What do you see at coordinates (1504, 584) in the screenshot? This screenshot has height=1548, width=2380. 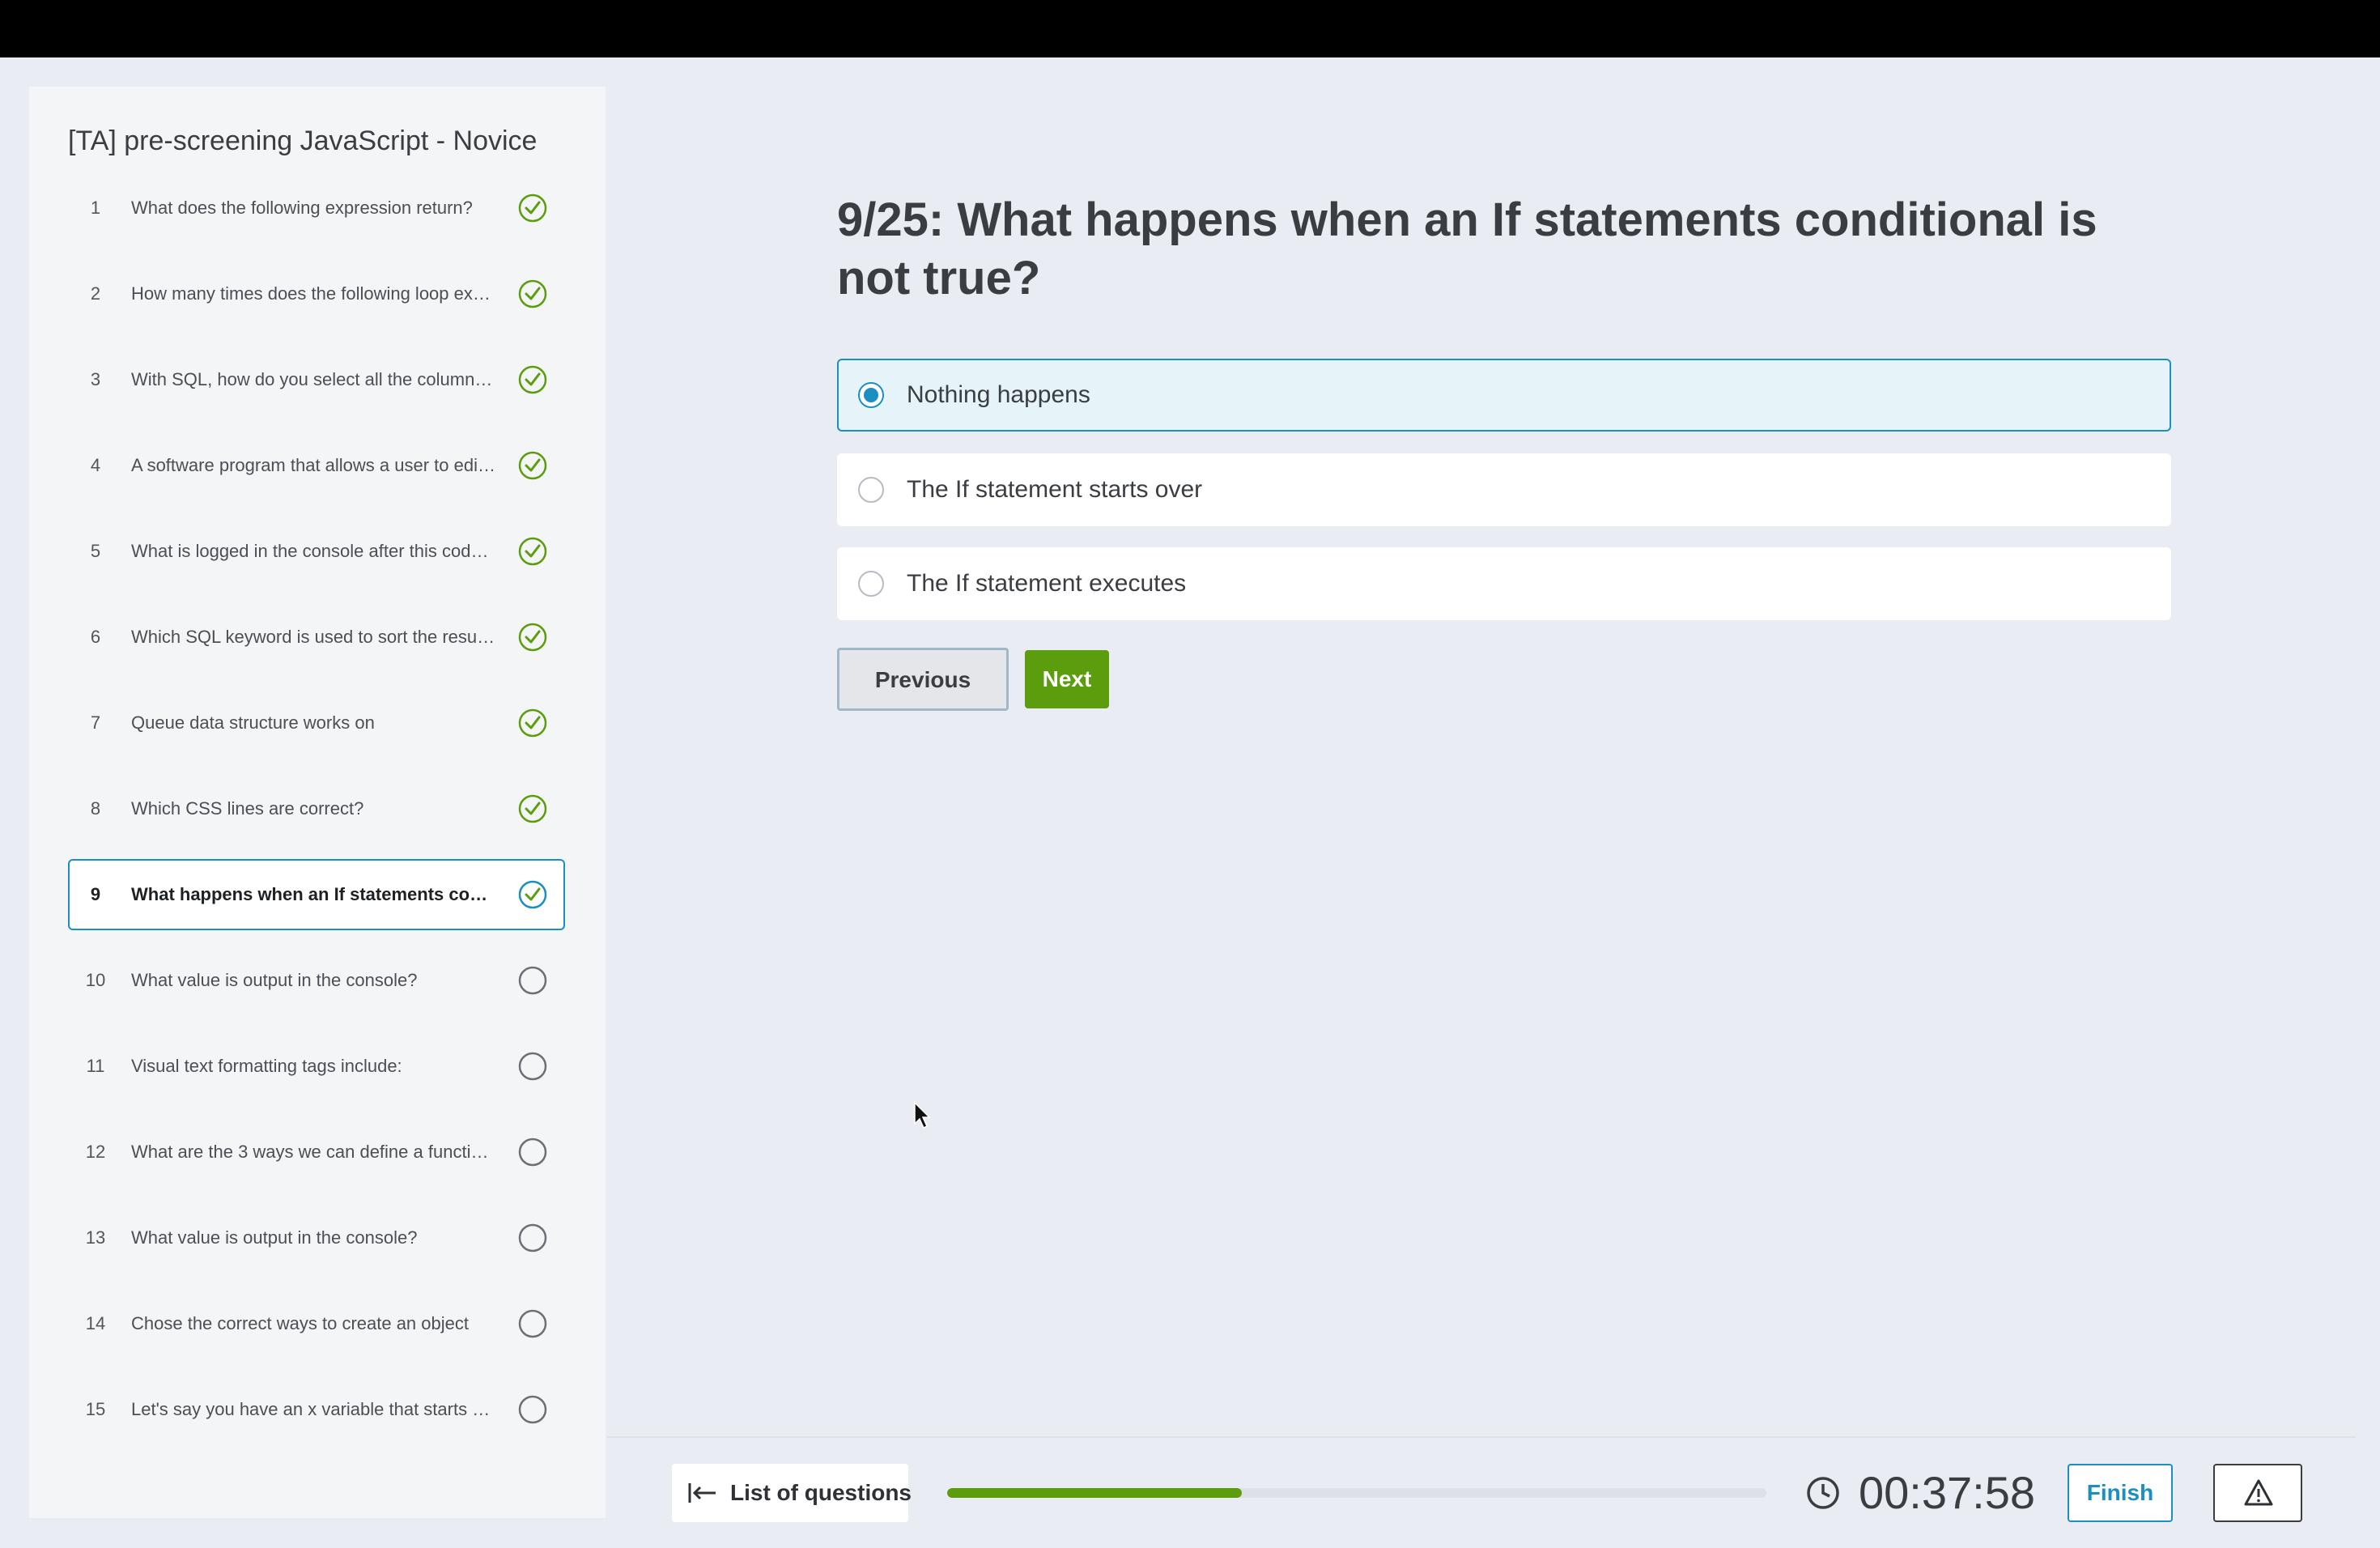 I see `answer-option-3: The If statement executes` at bounding box center [1504, 584].